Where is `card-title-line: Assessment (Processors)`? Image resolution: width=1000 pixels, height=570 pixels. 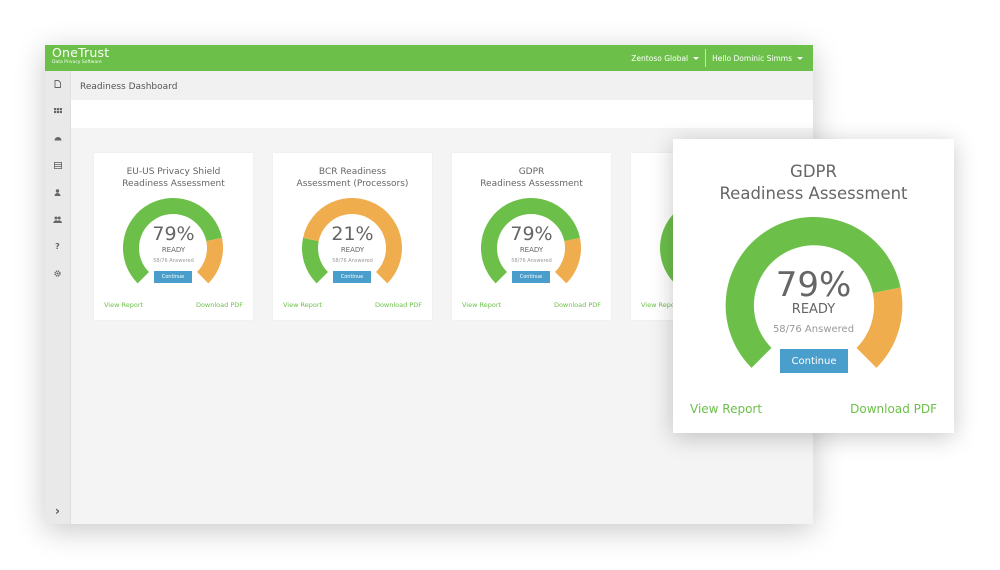
card-title-line: Assessment (Processors) is located at coordinates (352, 183).